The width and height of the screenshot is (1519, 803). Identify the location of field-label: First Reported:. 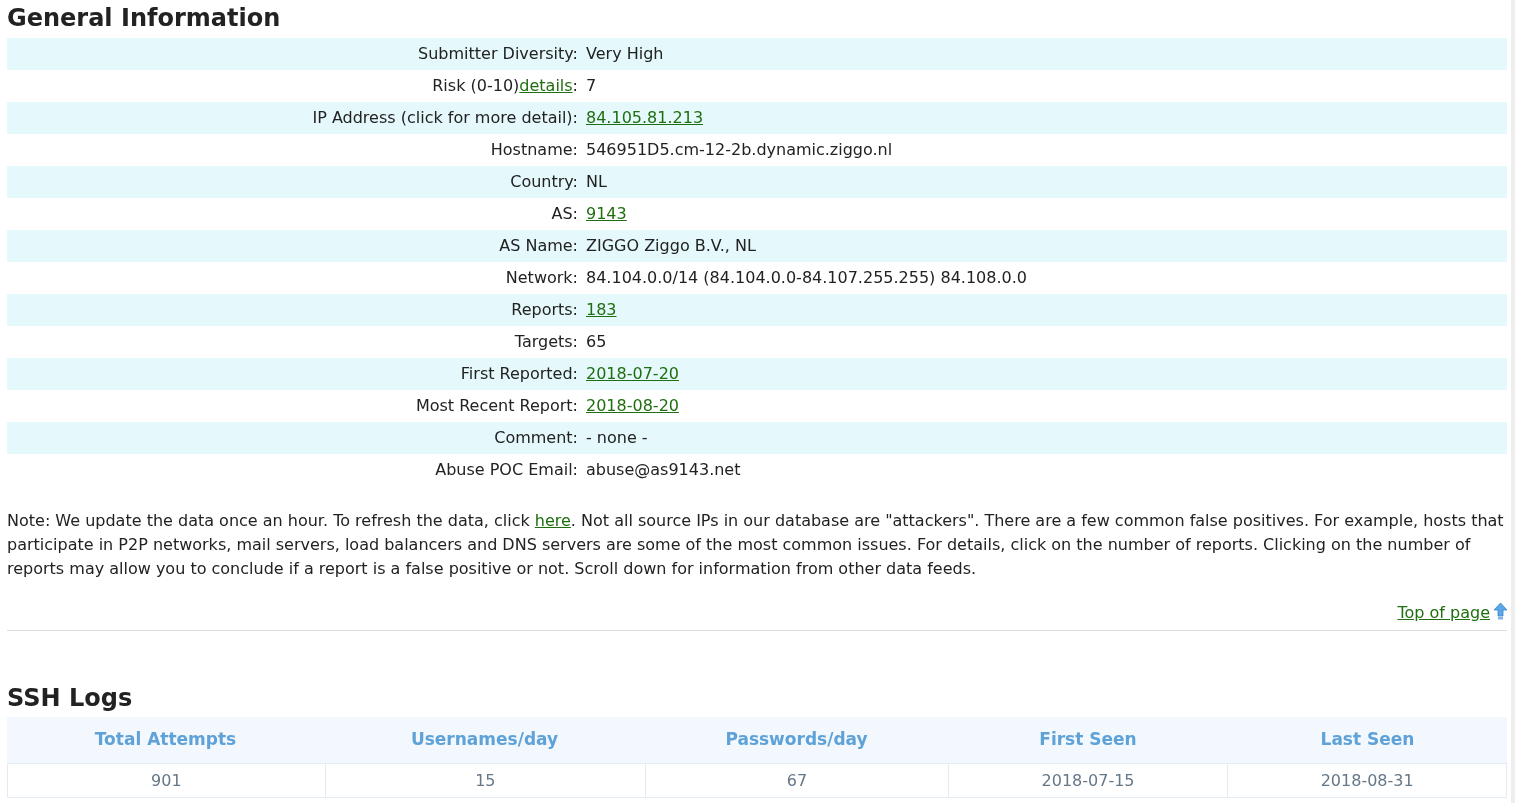
(519, 374).